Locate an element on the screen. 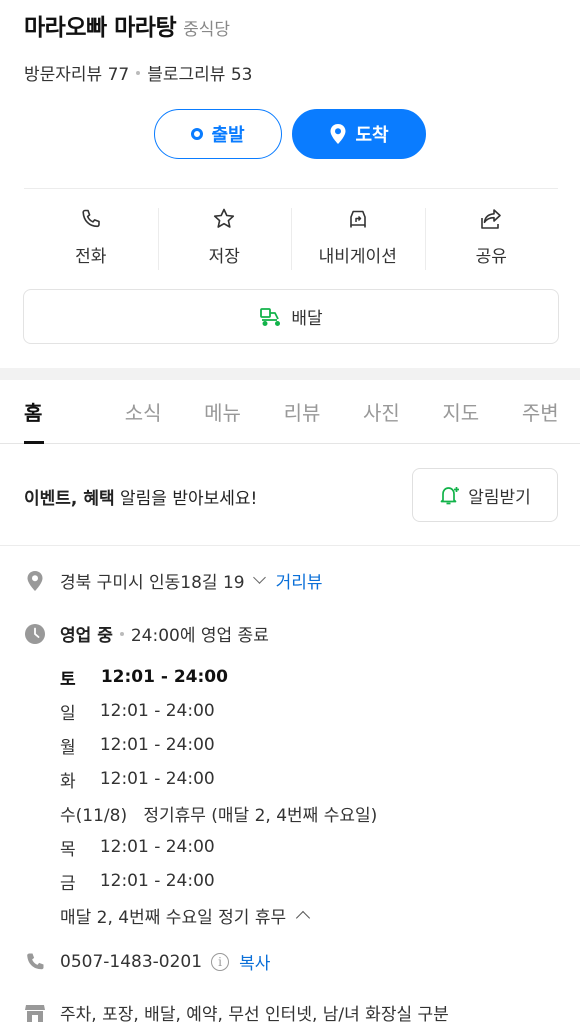  visitor-reviews-link: 방문자리뷰 77 is located at coordinates (76, 72).